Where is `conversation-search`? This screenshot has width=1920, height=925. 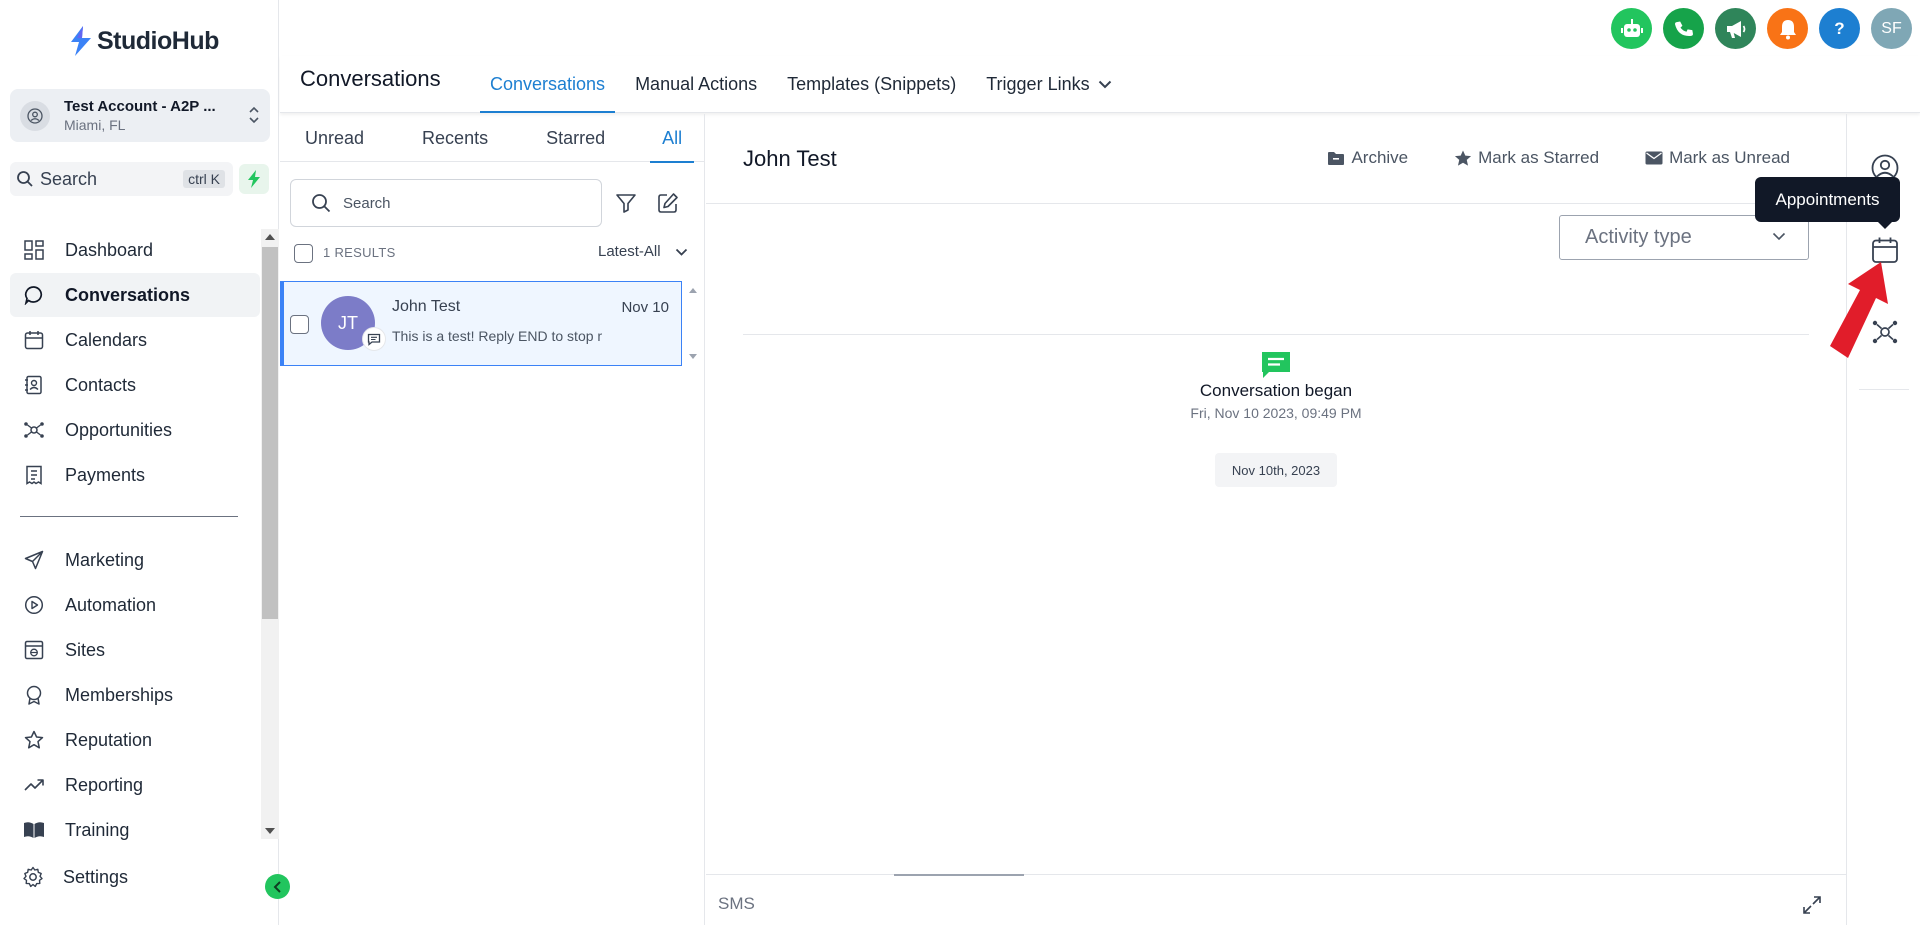
conversation-search is located at coordinates (446, 203).